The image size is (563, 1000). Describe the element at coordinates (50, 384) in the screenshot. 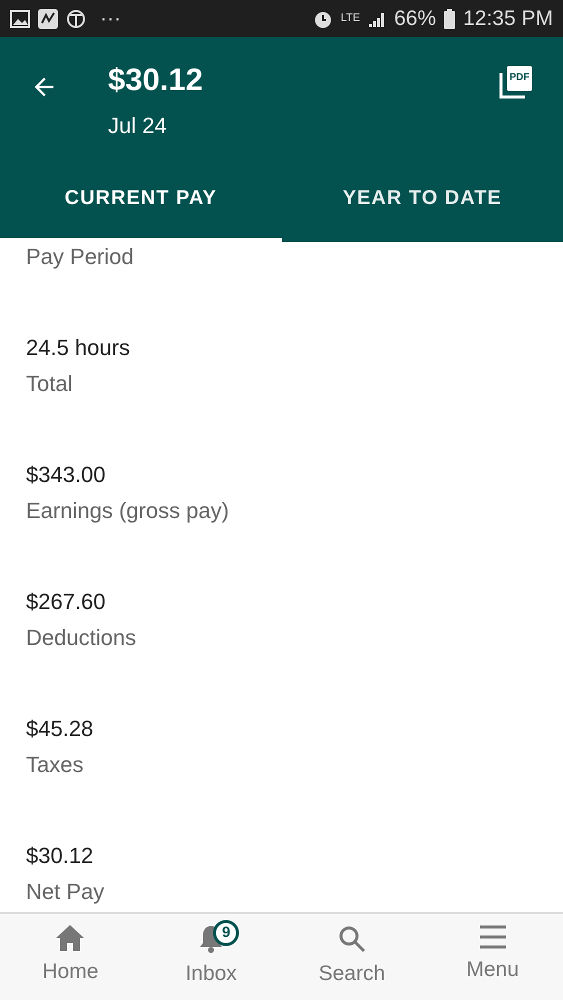

I see `item-label: Total` at that location.